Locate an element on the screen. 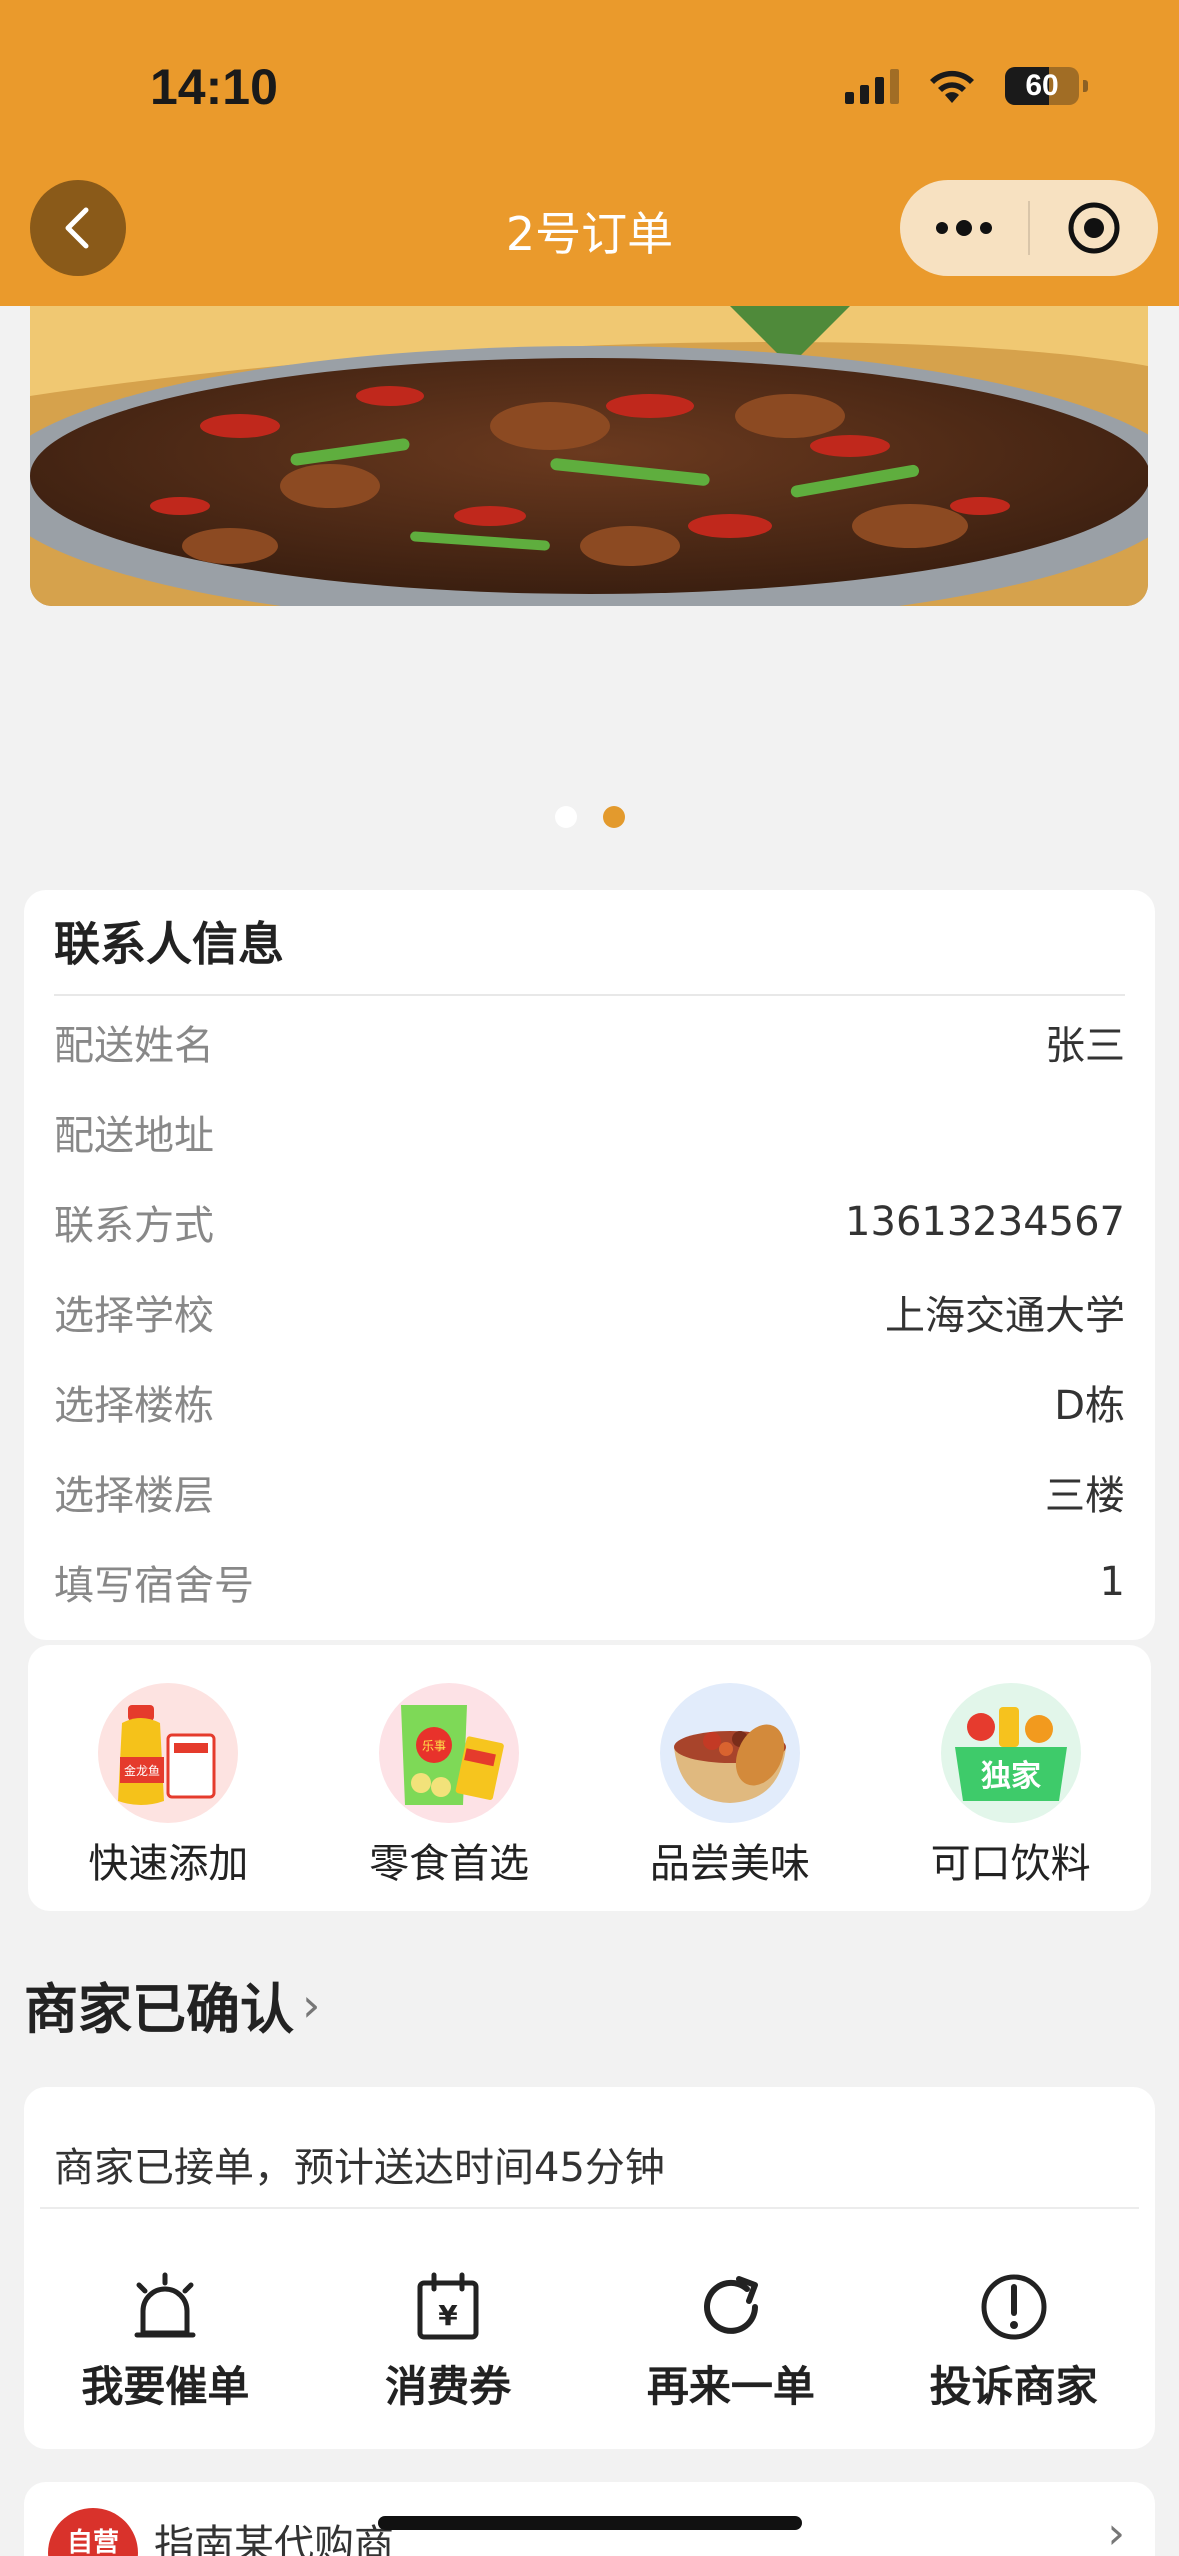 This screenshot has width=1179, height=2556. row-label: 配送姓名 is located at coordinates (134, 1046).